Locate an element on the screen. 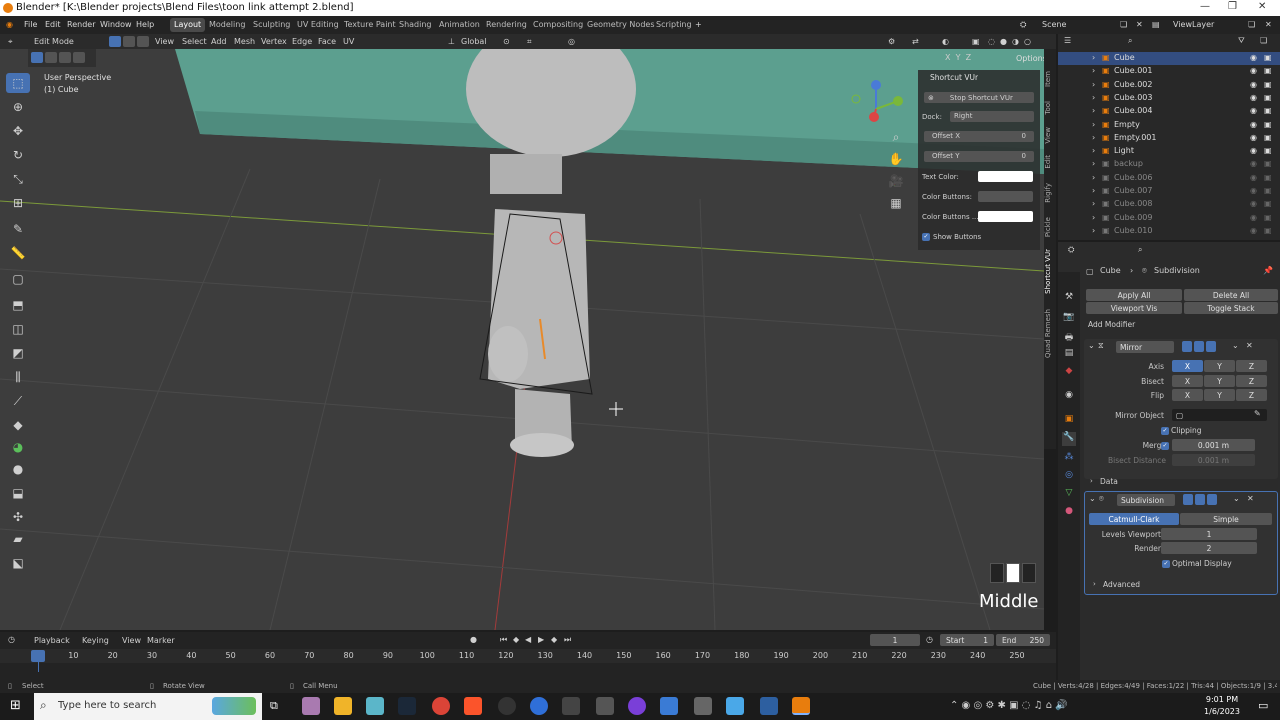 Image resolution: width=1280 pixels, height=720 pixels. outliner-row: › ▣ Empty ◉ ▣ is located at coordinates (1169, 125).